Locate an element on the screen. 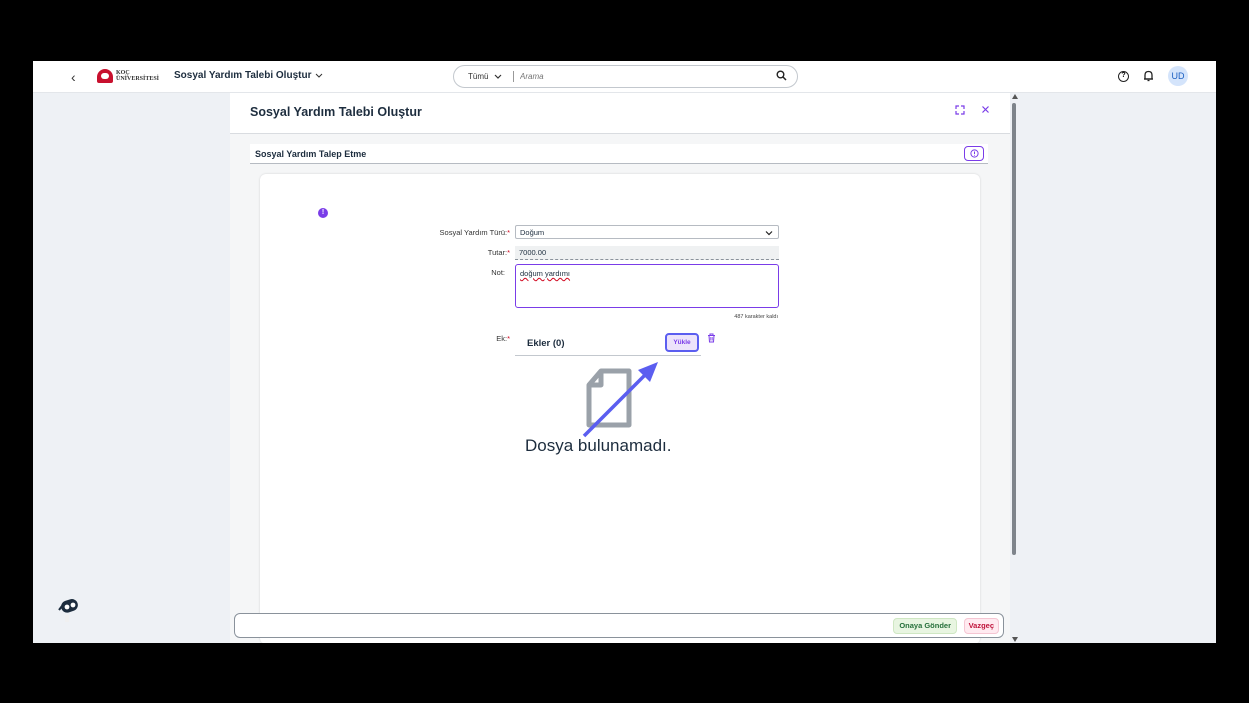 The image size is (1249, 703). logo-text: KOÇ ÜNİVERSİTESİ is located at coordinates (137, 76).